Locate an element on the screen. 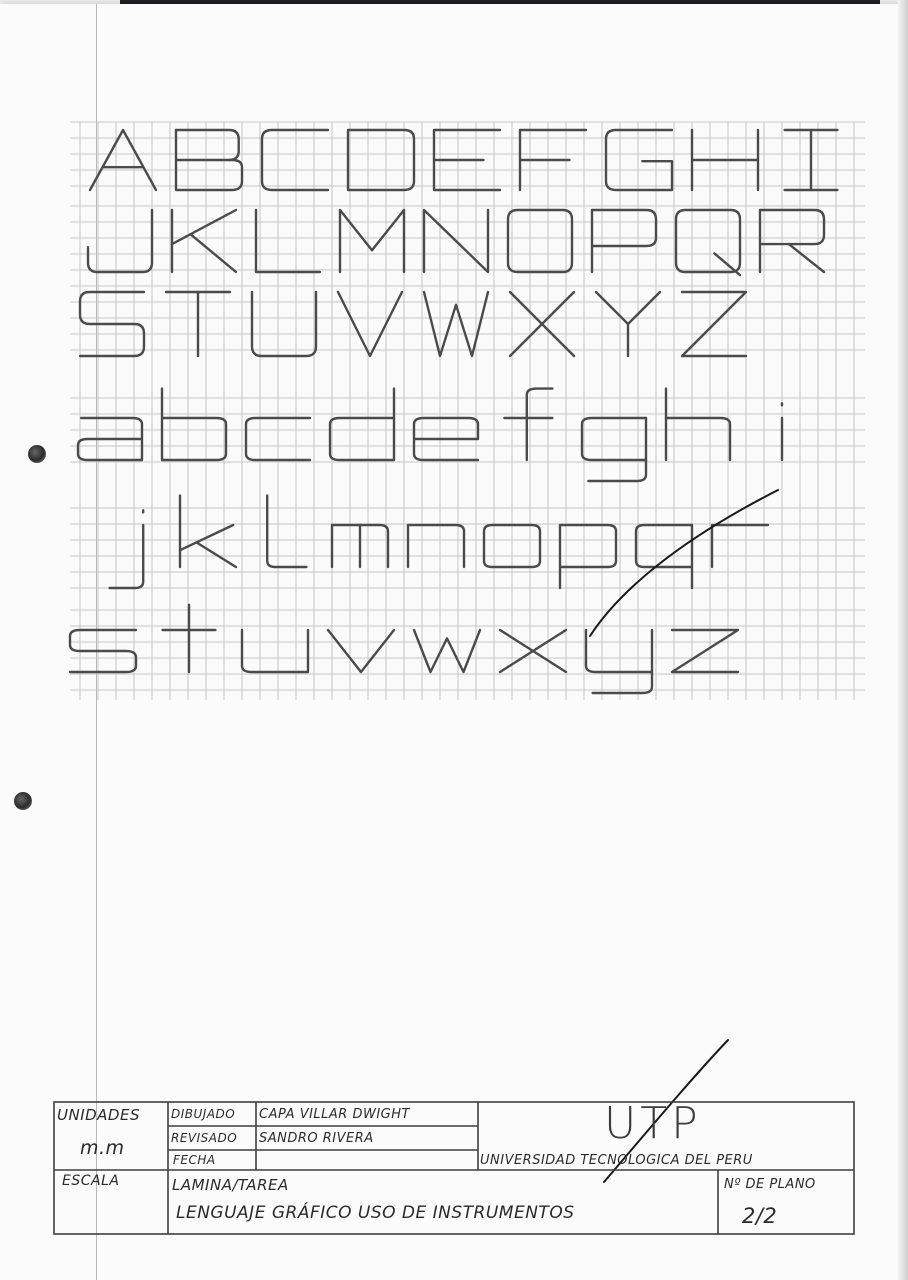 The height and width of the screenshot is (1280, 908). letter-upper-g is located at coordinates (639, 160).